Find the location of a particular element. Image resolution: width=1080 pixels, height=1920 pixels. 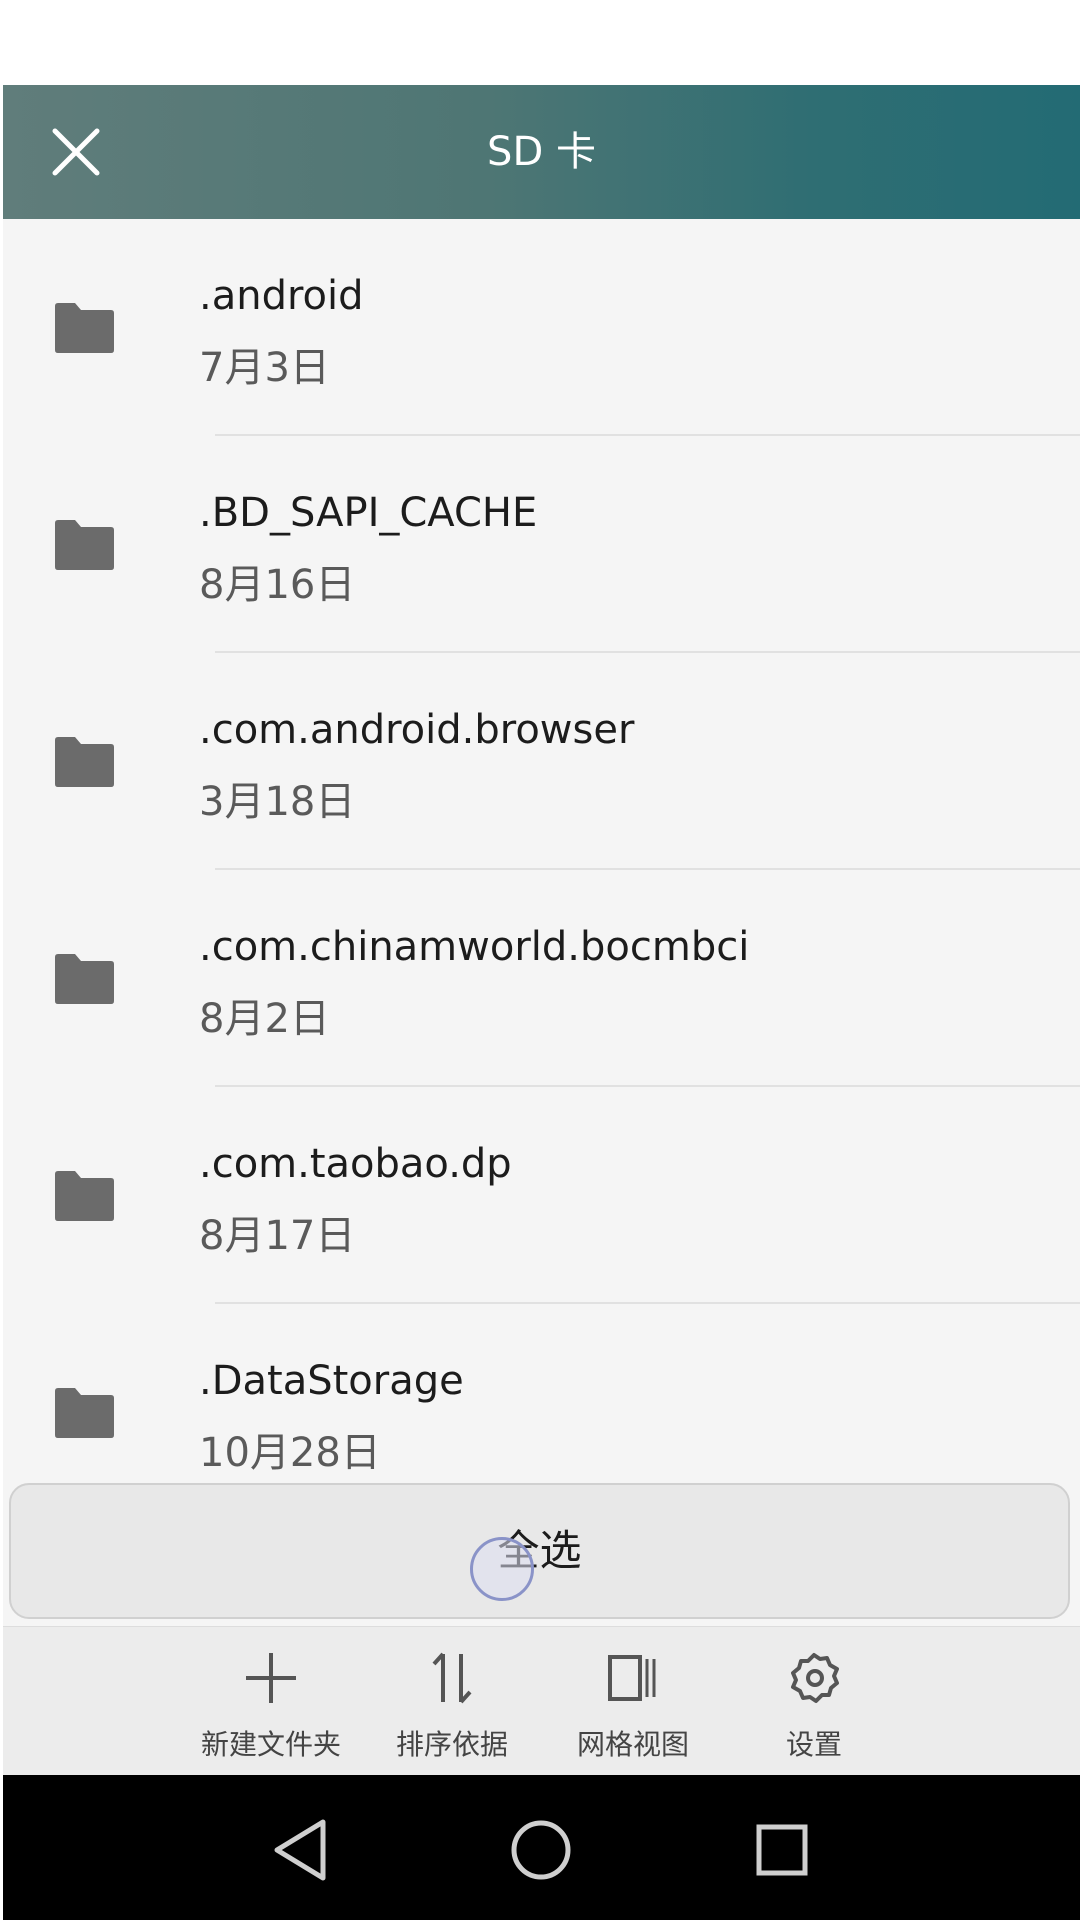

file-name: .com.chinamworld.bocmbci is located at coordinates (474, 947).